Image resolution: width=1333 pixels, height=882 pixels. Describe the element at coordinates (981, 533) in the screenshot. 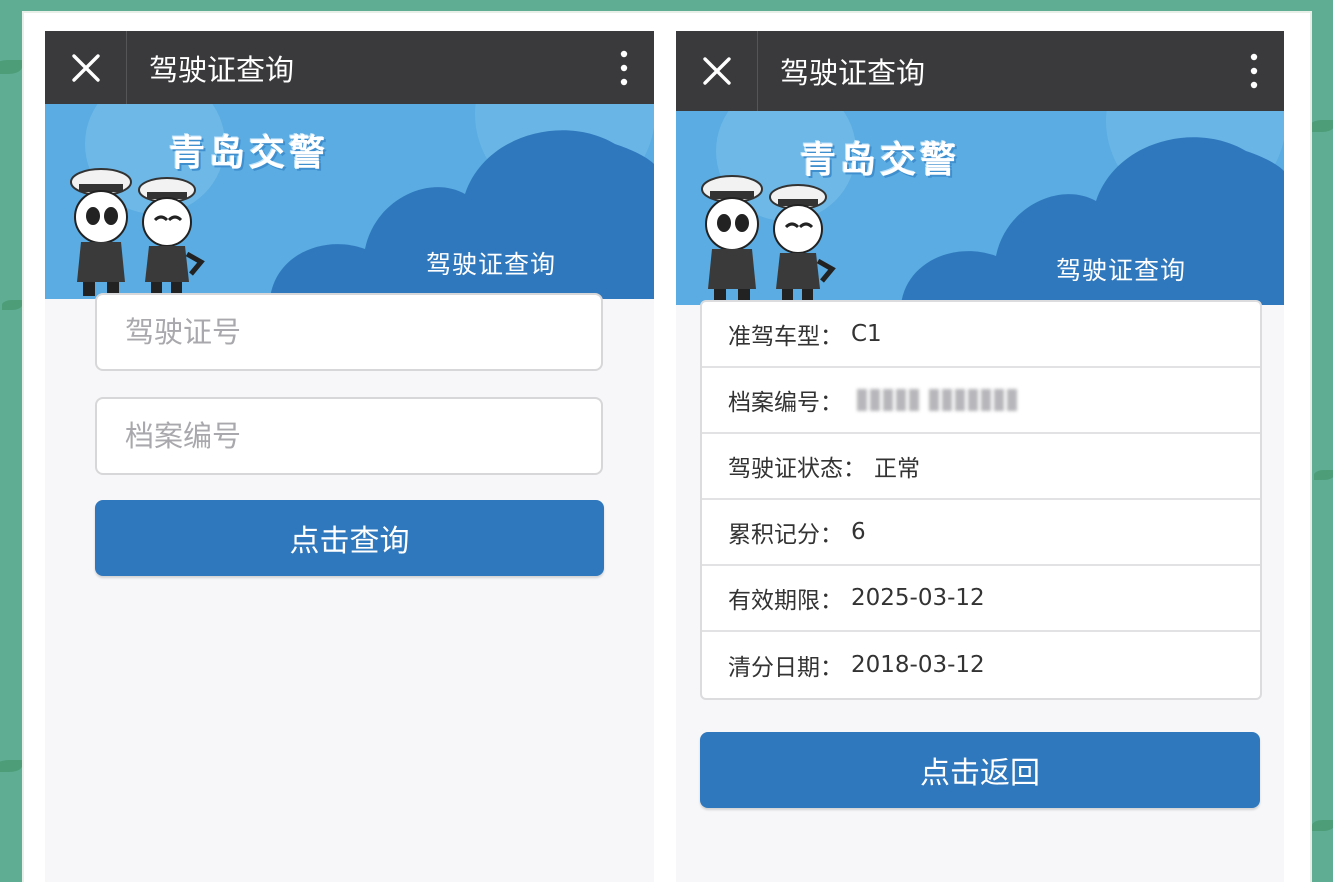

I see `info-row-points: 累积记分： 6` at that location.